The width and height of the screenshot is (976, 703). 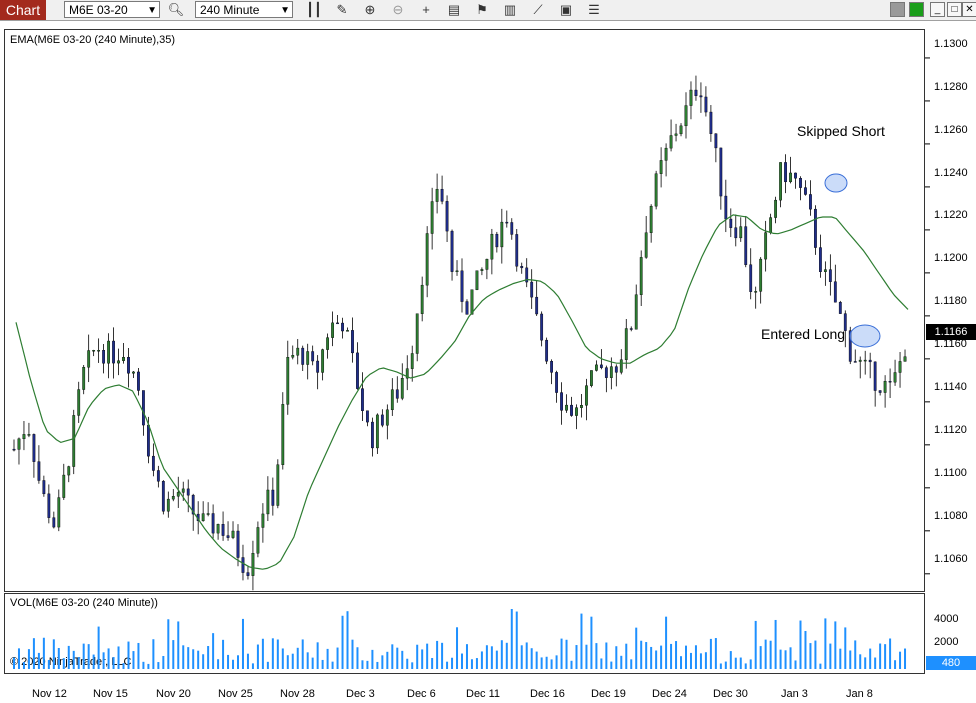 What do you see at coordinates (951, 516) in the screenshot?
I see `price-tick: 1.1080` at bounding box center [951, 516].